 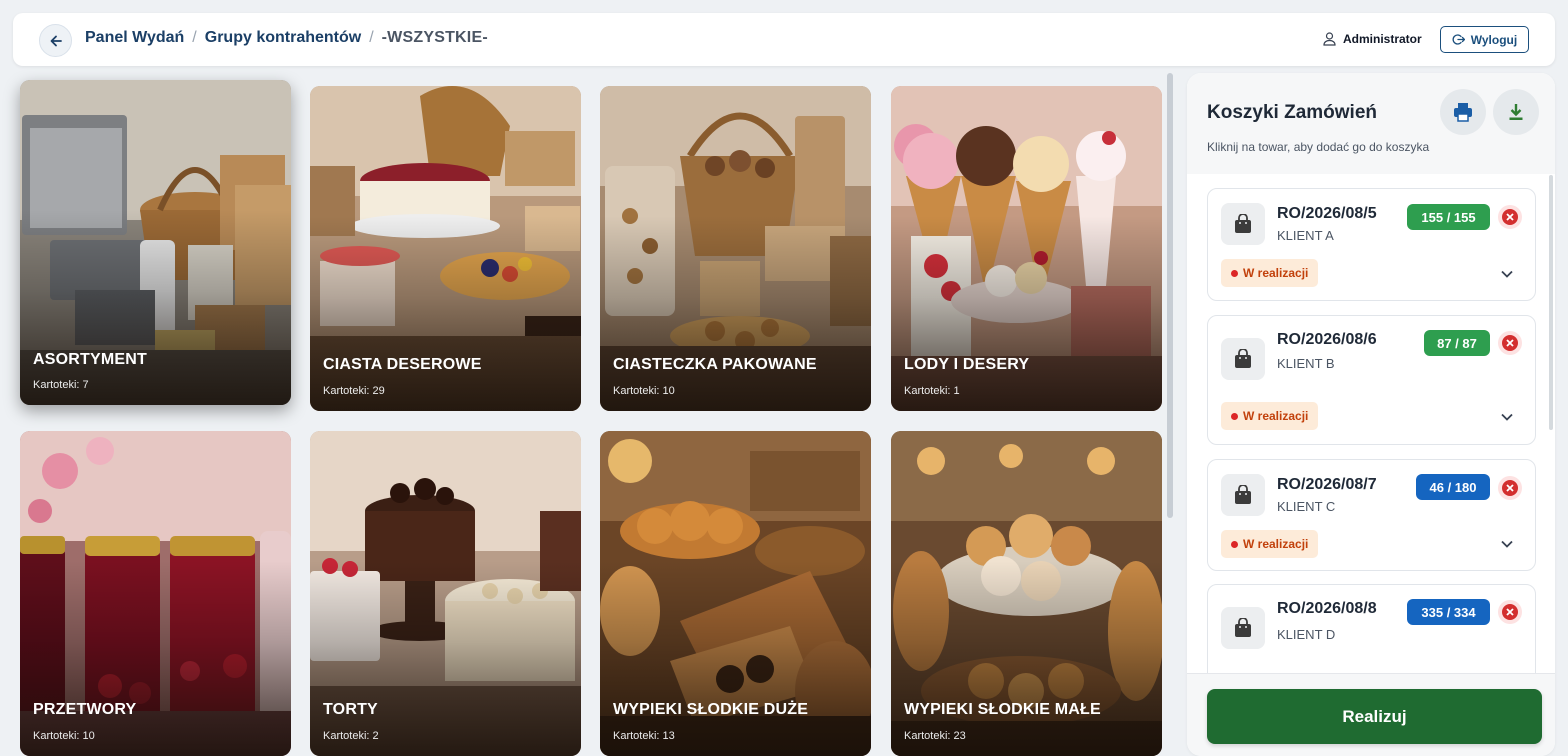 I want to click on logout-button: Wyloguj, so click(x=1484, y=39).